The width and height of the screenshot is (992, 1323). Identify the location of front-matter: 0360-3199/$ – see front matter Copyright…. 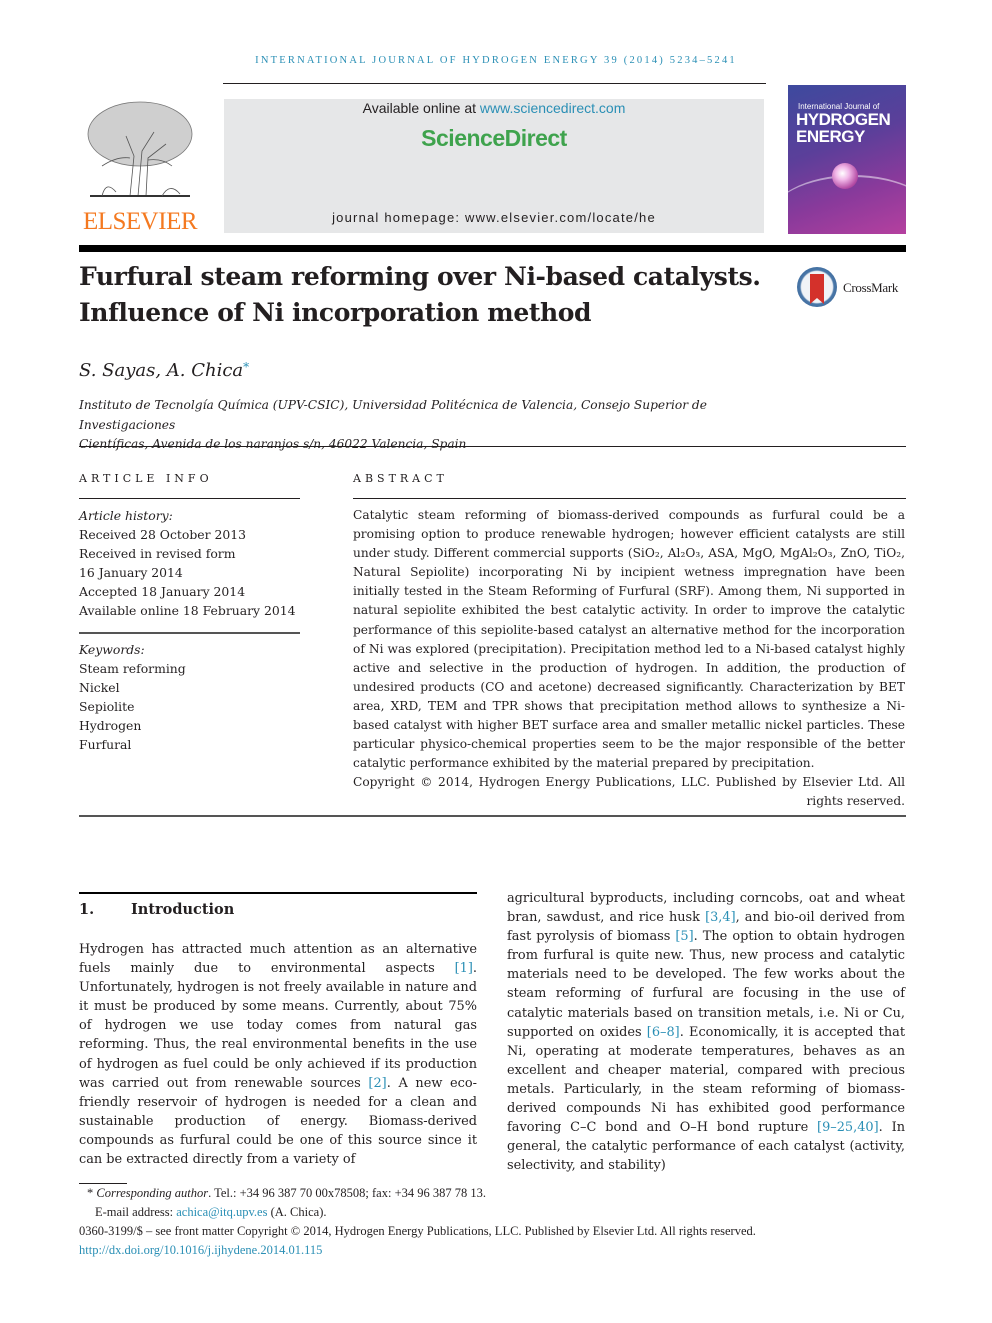
(417, 1231).